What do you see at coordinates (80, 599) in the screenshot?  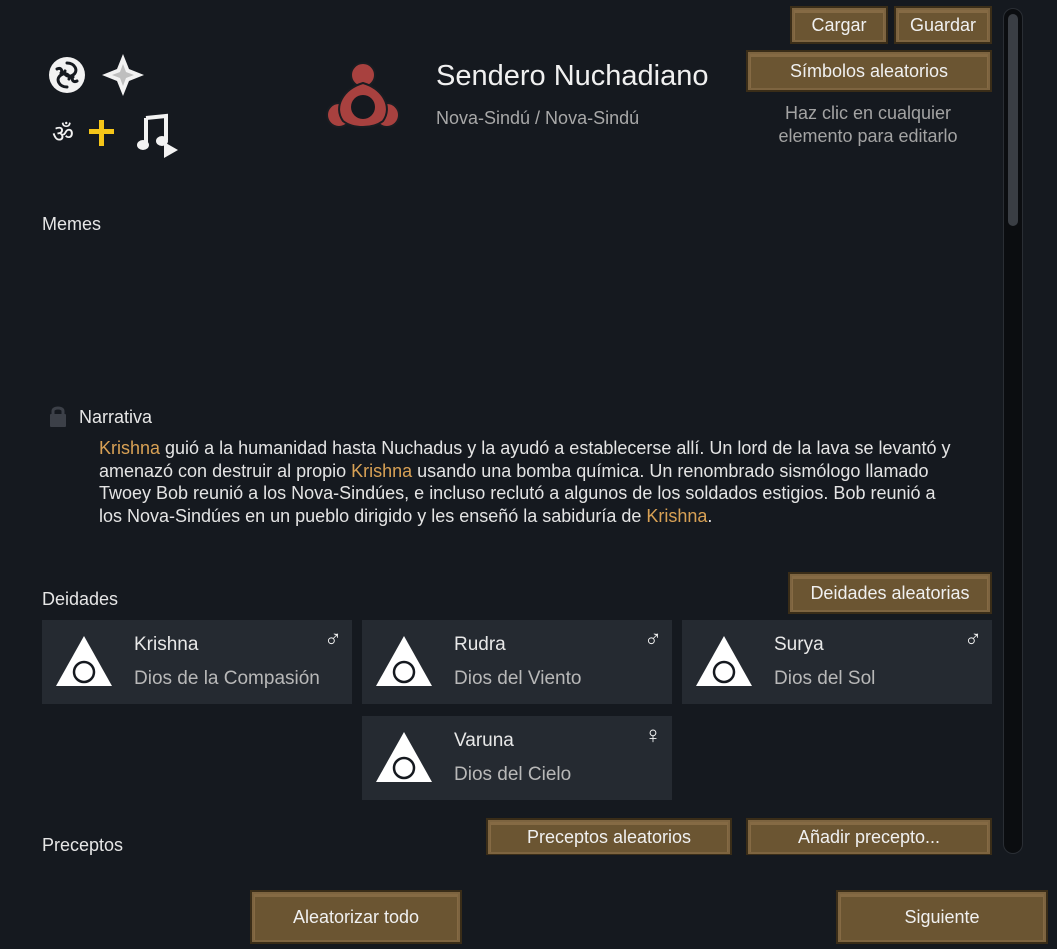 I see `deities-label: Deidades` at bounding box center [80, 599].